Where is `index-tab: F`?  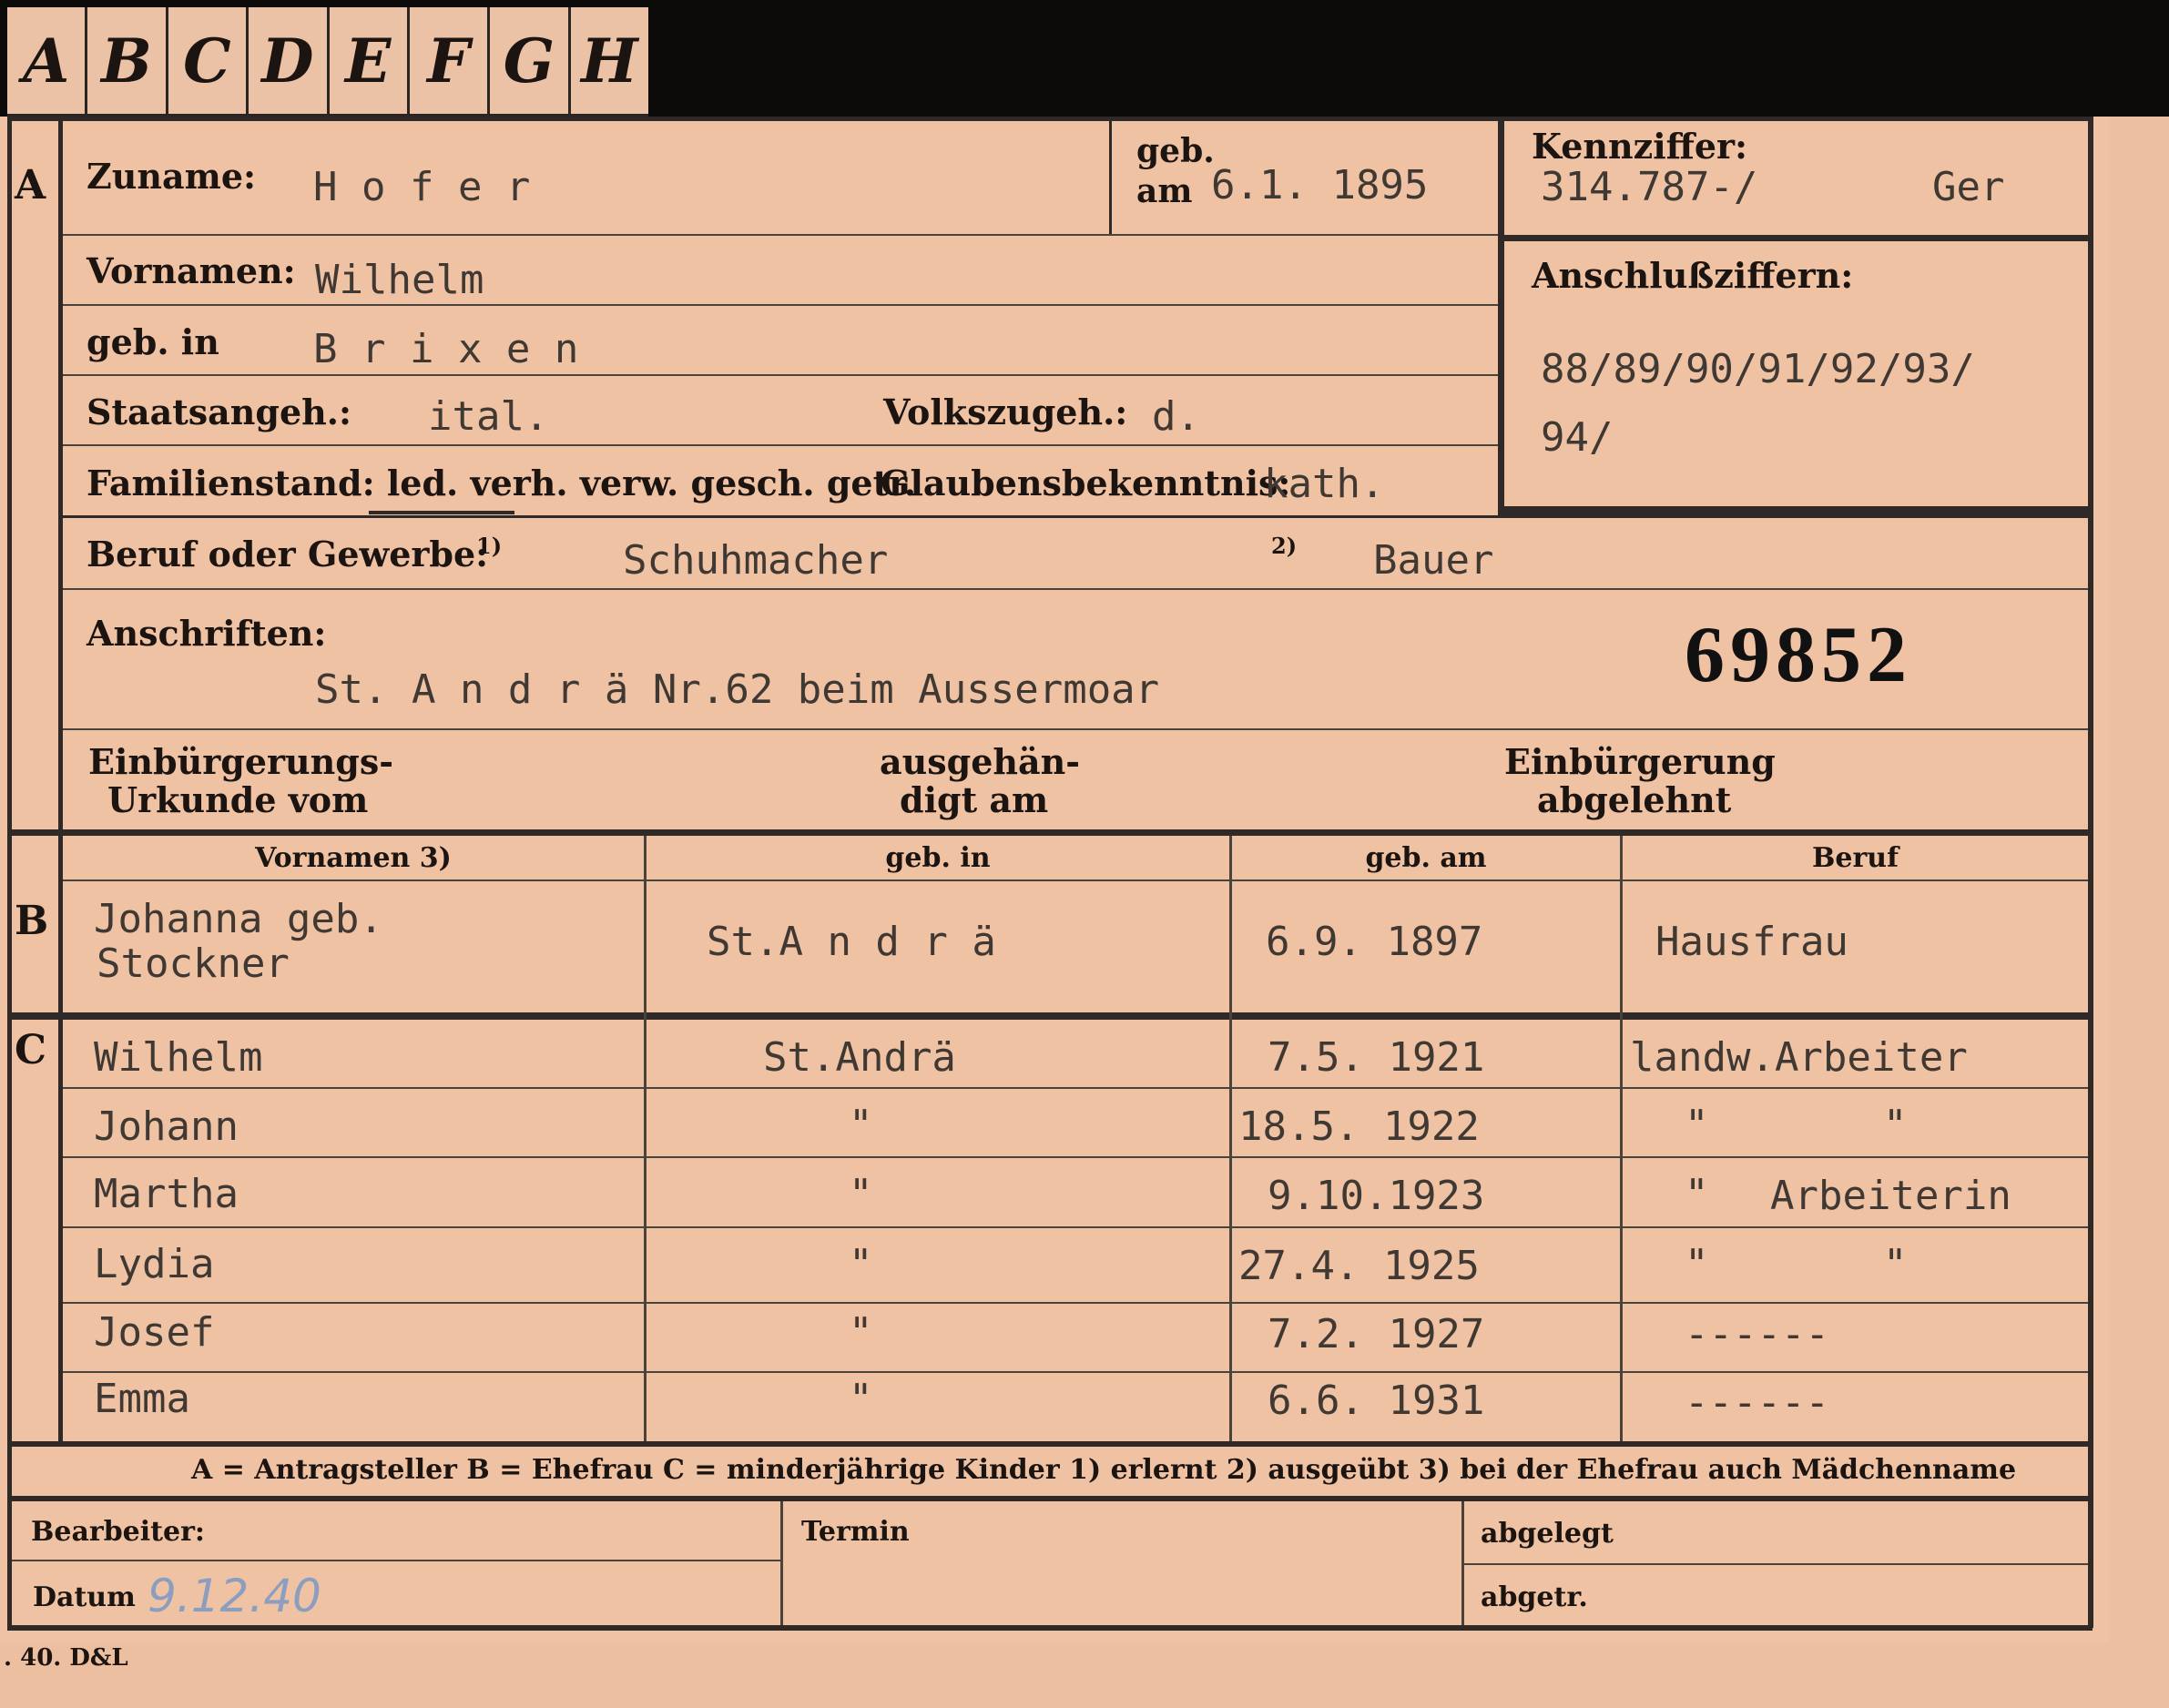 index-tab: F is located at coordinates (450, 61).